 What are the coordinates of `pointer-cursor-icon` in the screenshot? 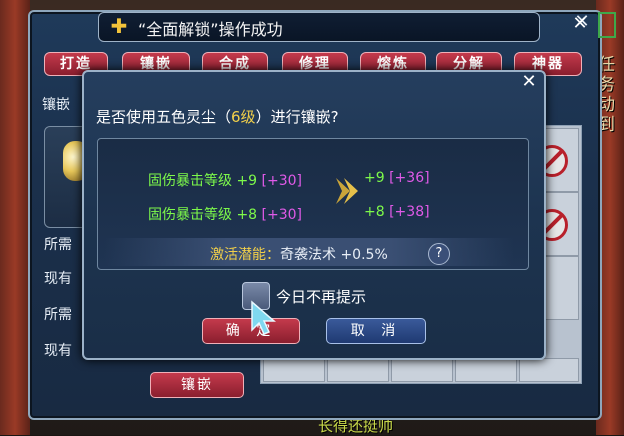 It's located at (263, 317).